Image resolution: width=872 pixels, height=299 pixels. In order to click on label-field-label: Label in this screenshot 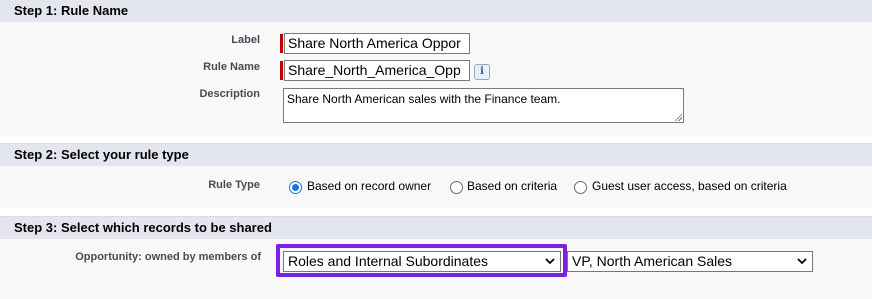, I will do `click(245, 40)`.